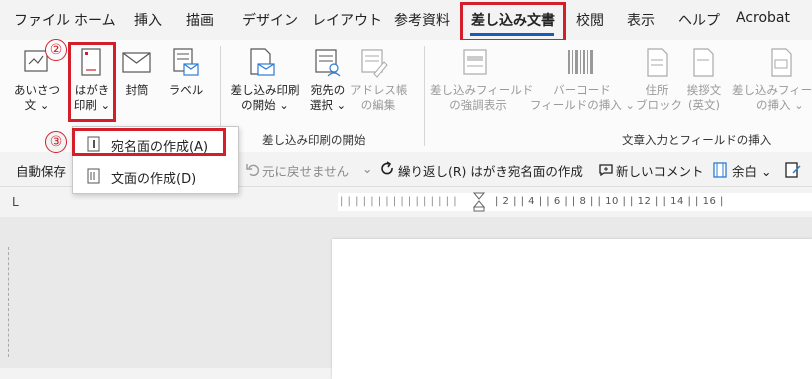 The height and width of the screenshot is (379, 812). Describe the element at coordinates (422, 20) in the screenshot. I see `tab-references: 参考資料` at that location.